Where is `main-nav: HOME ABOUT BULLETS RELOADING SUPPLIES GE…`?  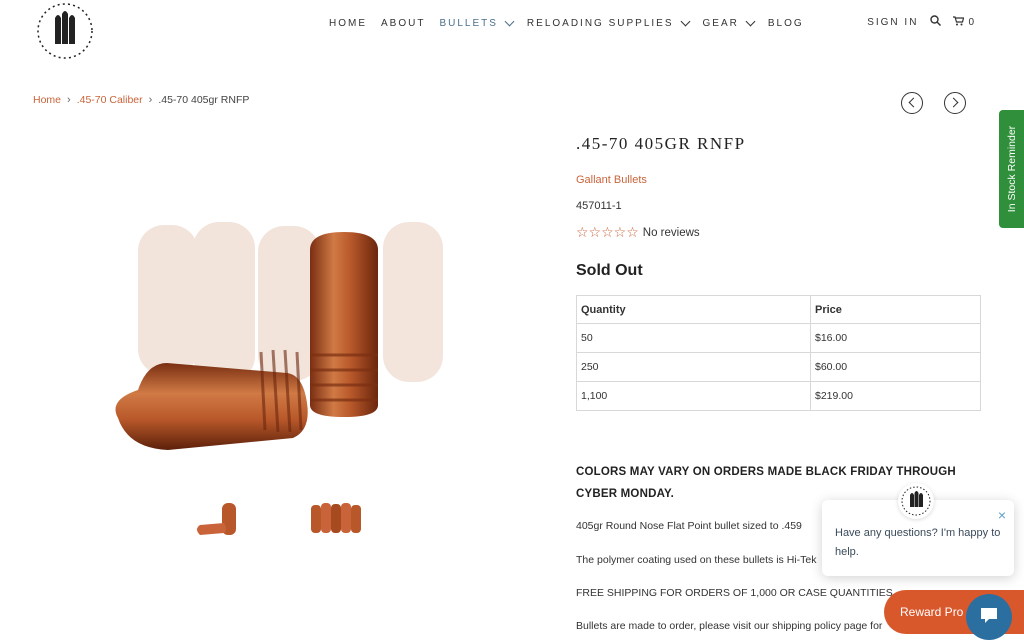 main-nav: HOME ABOUT BULLETS RELOADING SUPPLIES GE… is located at coordinates (573, 23).